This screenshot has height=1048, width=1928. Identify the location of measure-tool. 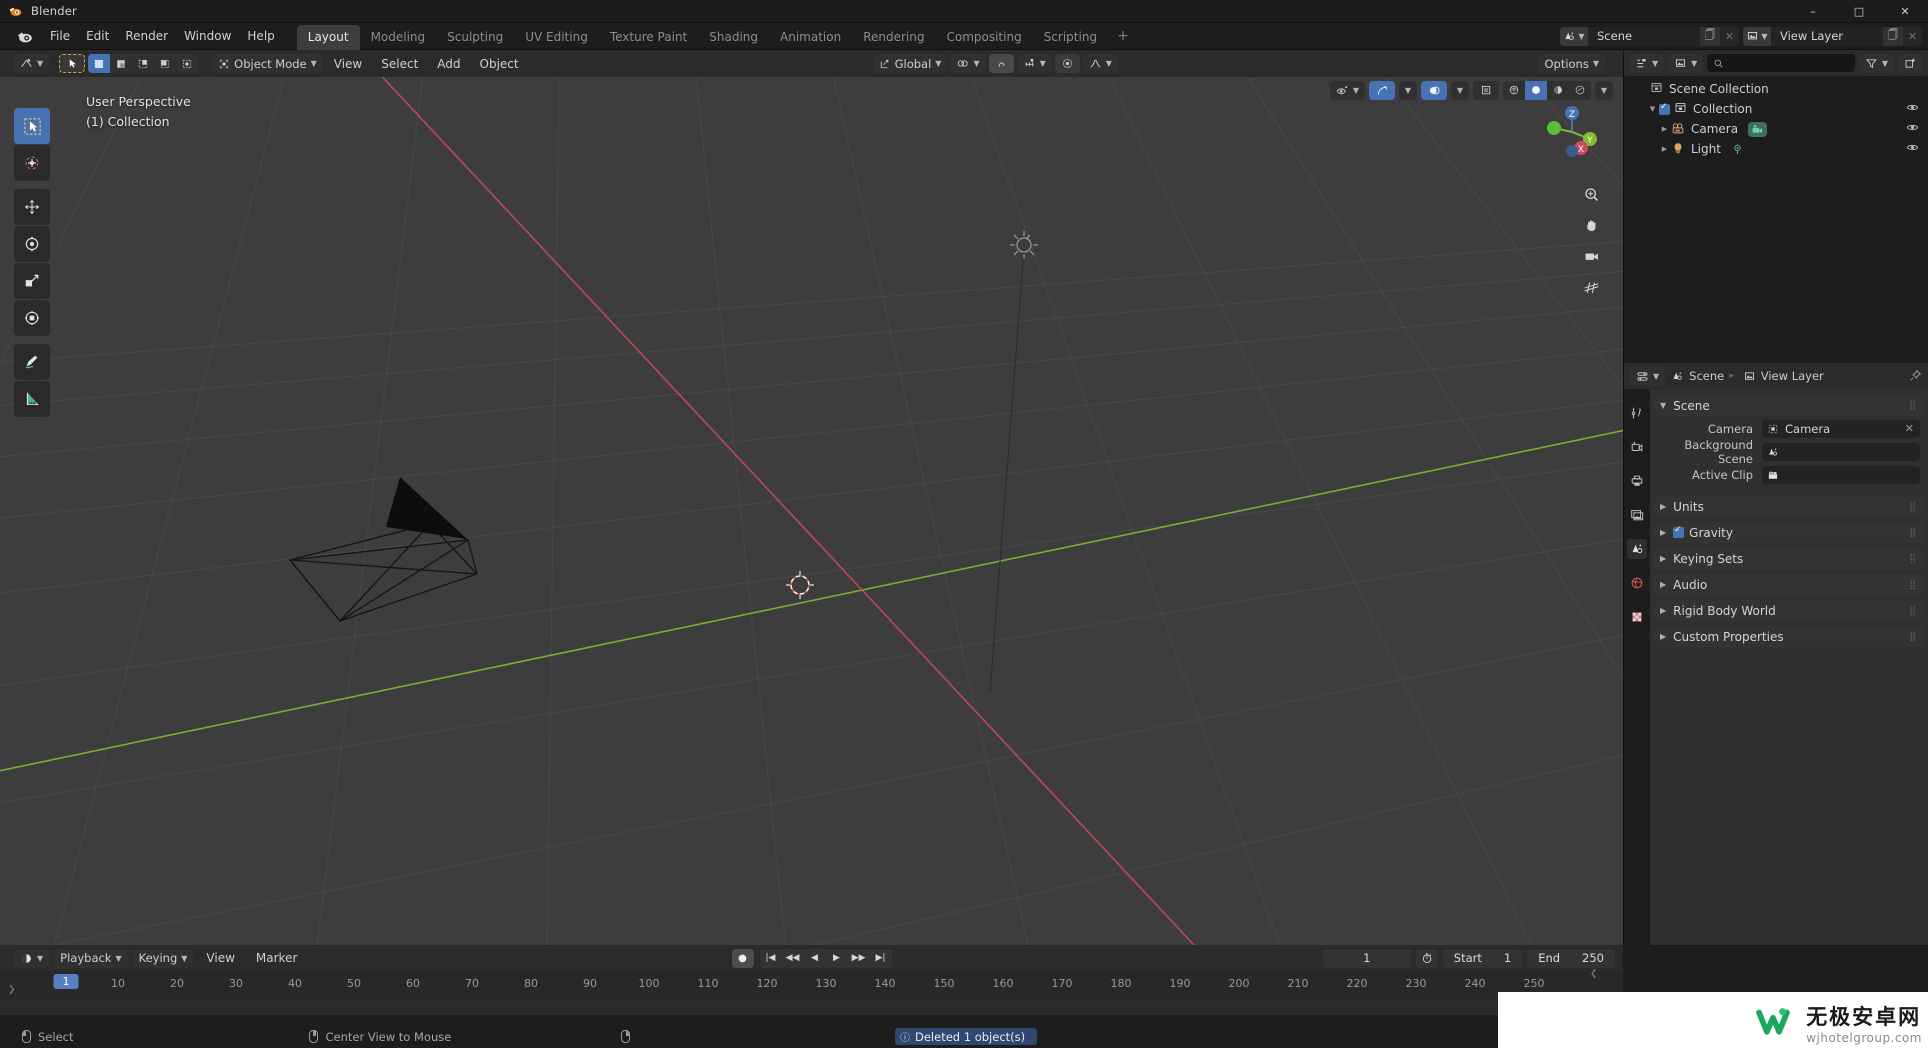
(32, 399).